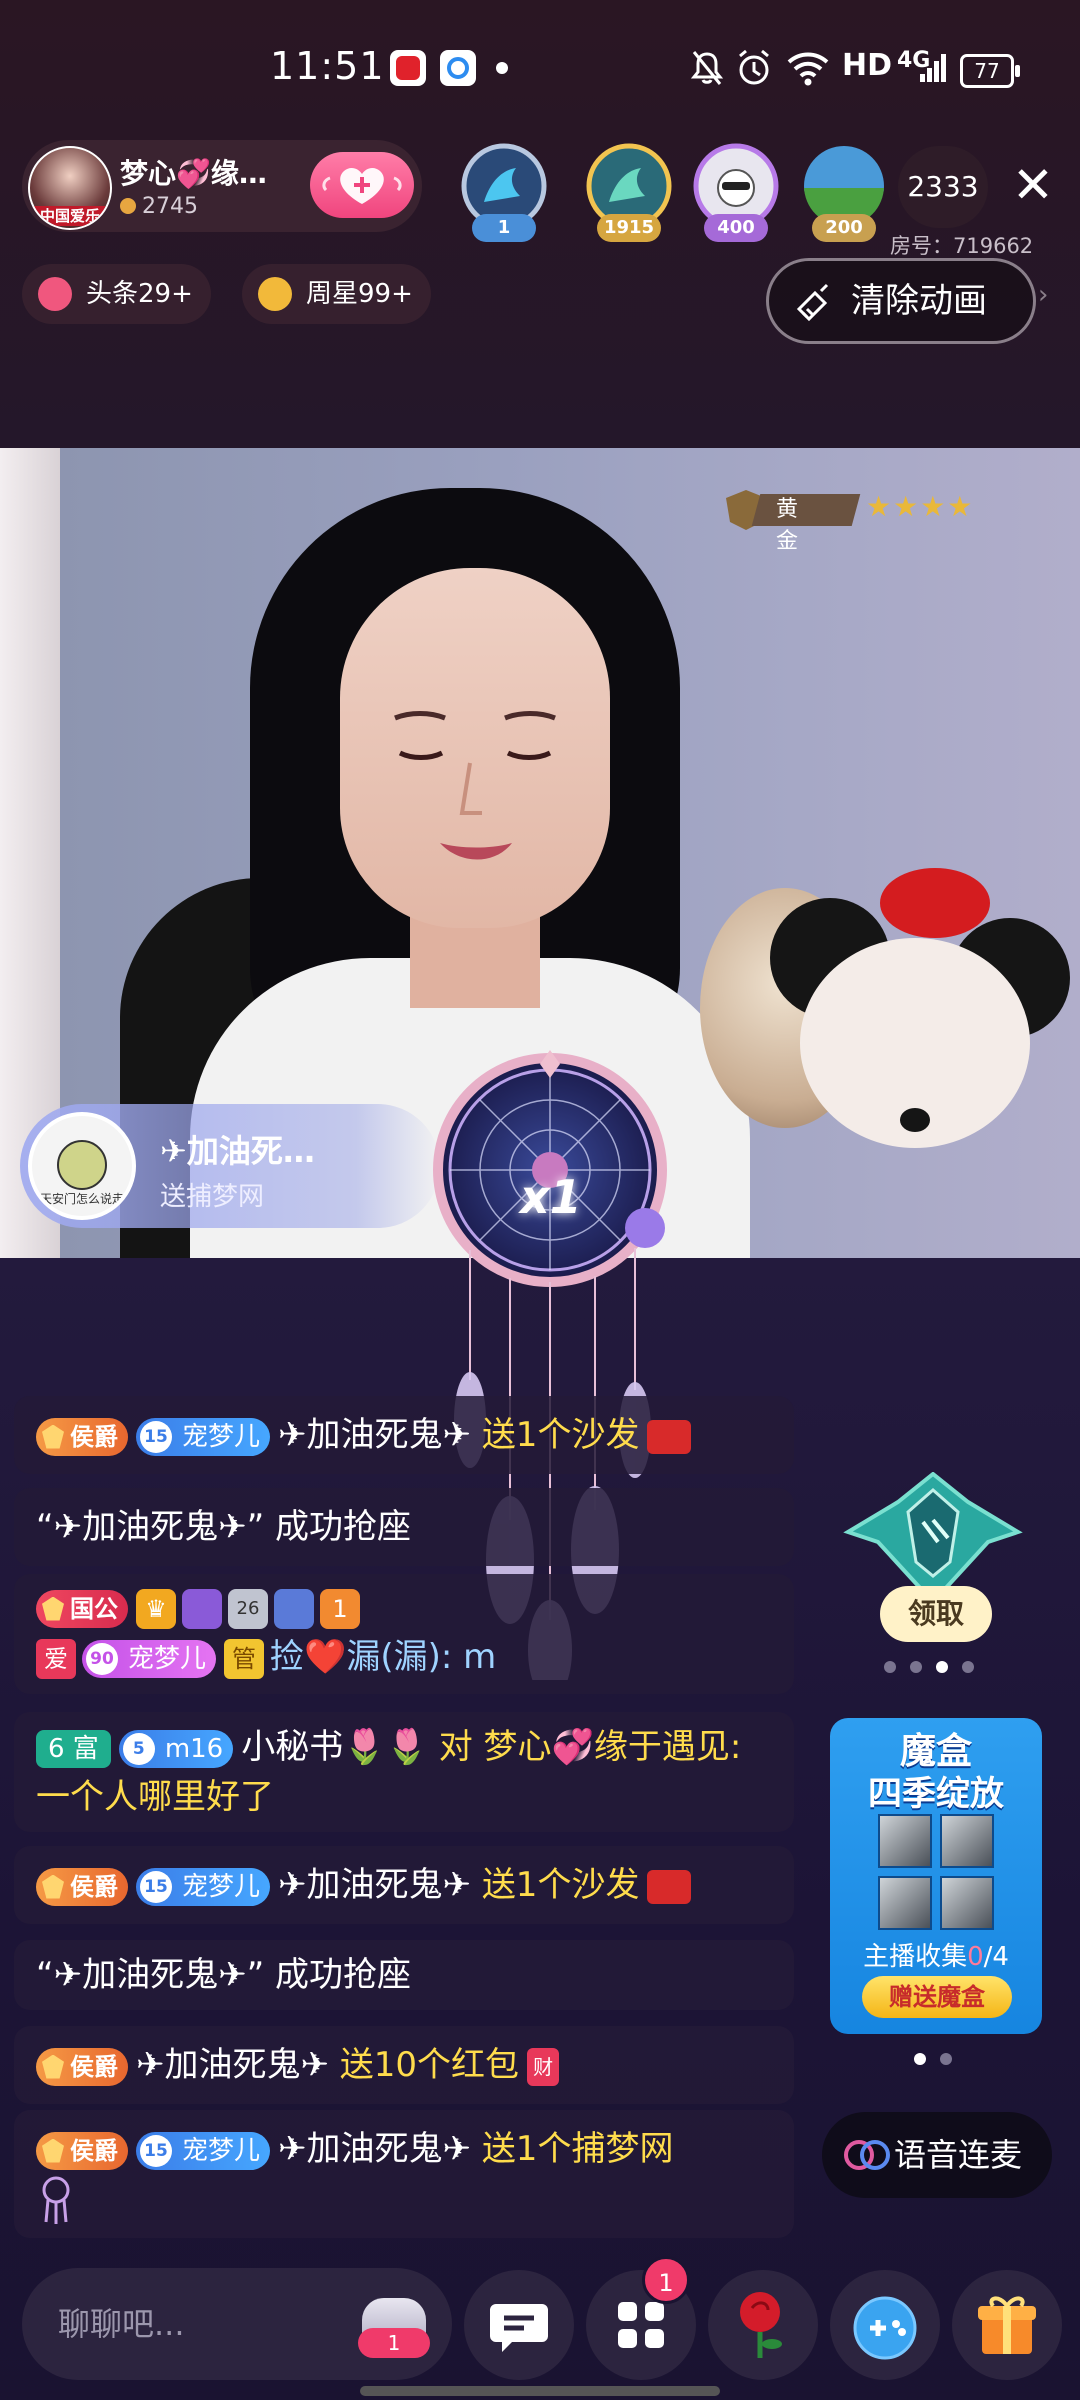 This screenshot has height=2400, width=1080. What do you see at coordinates (170, 206) in the screenshot?
I see `anchor-fans-count: 2745` at bounding box center [170, 206].